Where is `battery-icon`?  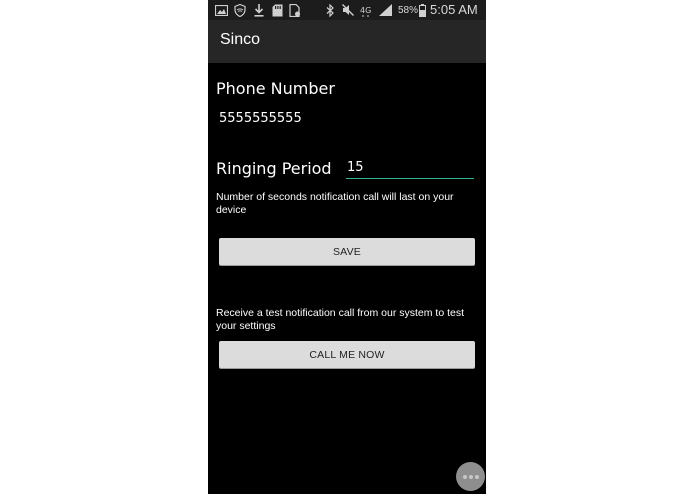 battery-icon is located at coordinates (422, 10).